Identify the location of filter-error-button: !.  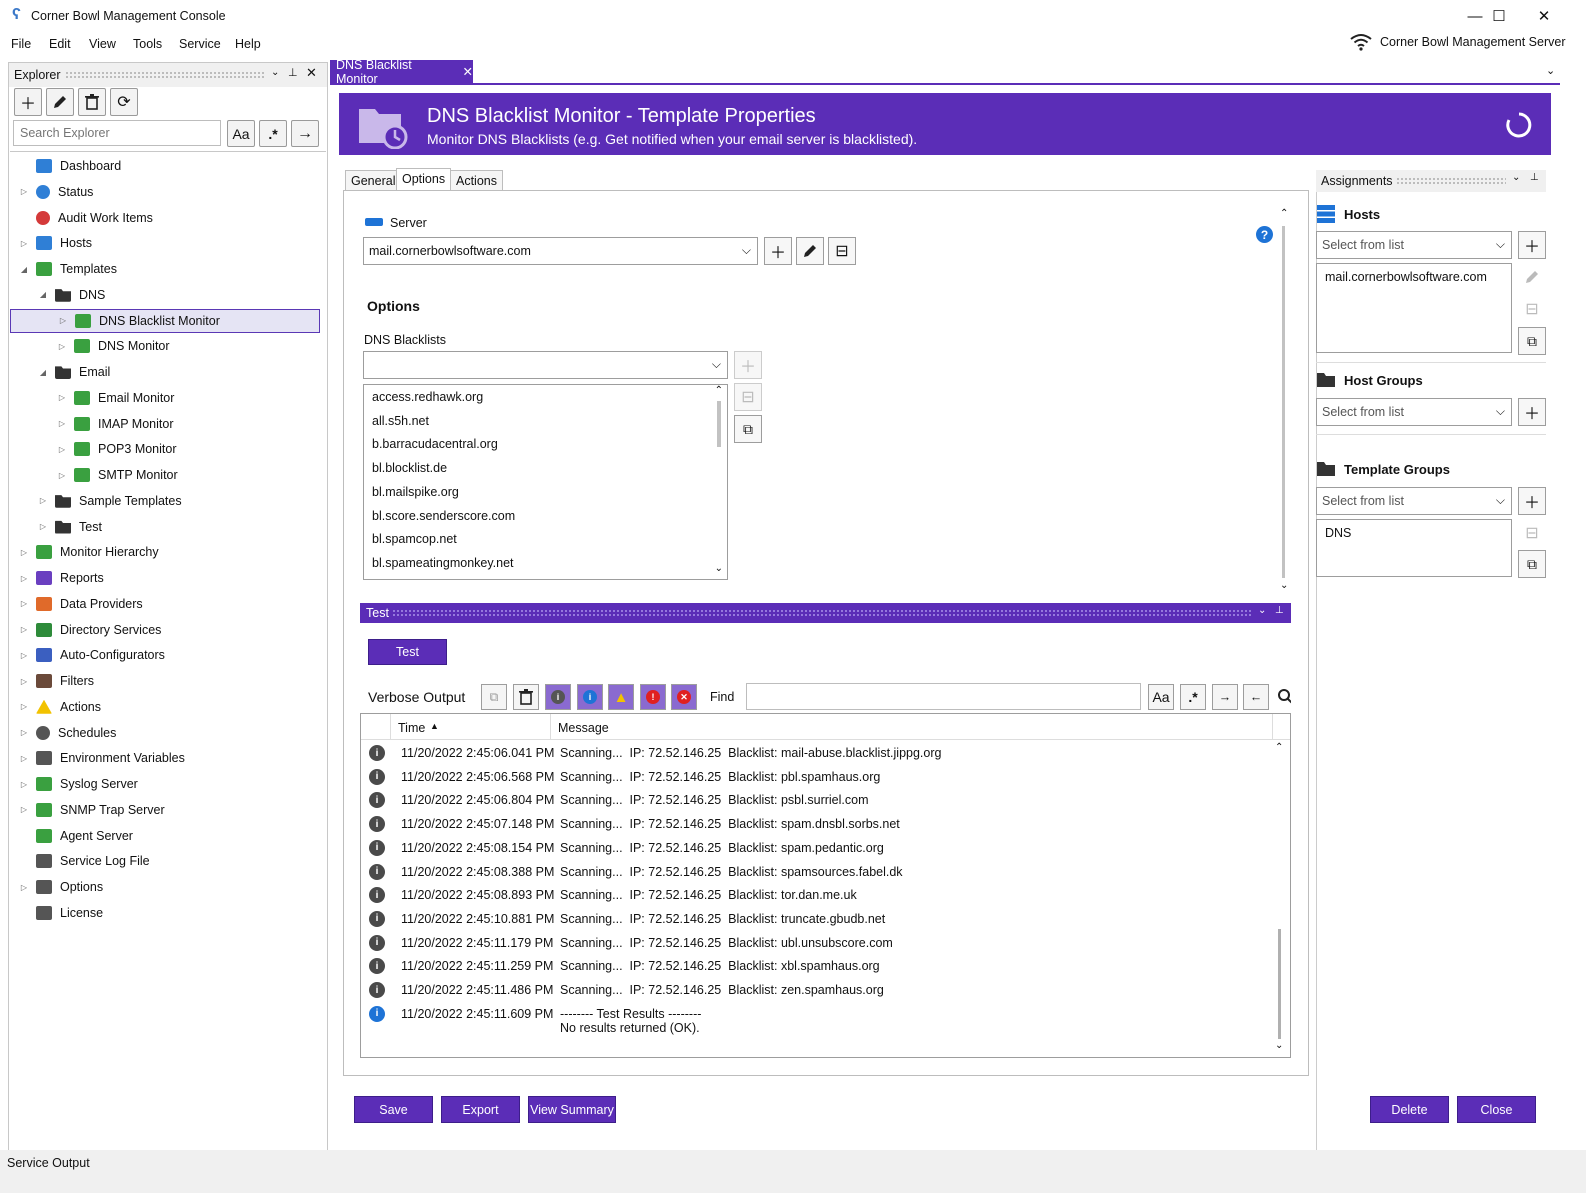
(653, 697).